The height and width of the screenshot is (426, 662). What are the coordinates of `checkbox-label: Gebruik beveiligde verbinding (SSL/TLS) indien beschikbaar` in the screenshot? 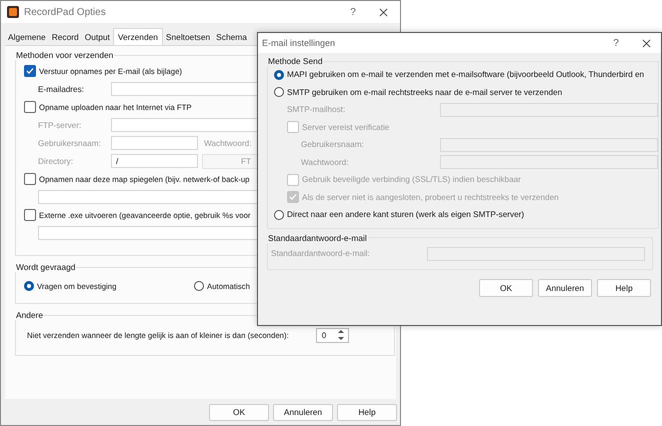 It's located at (411, 179).